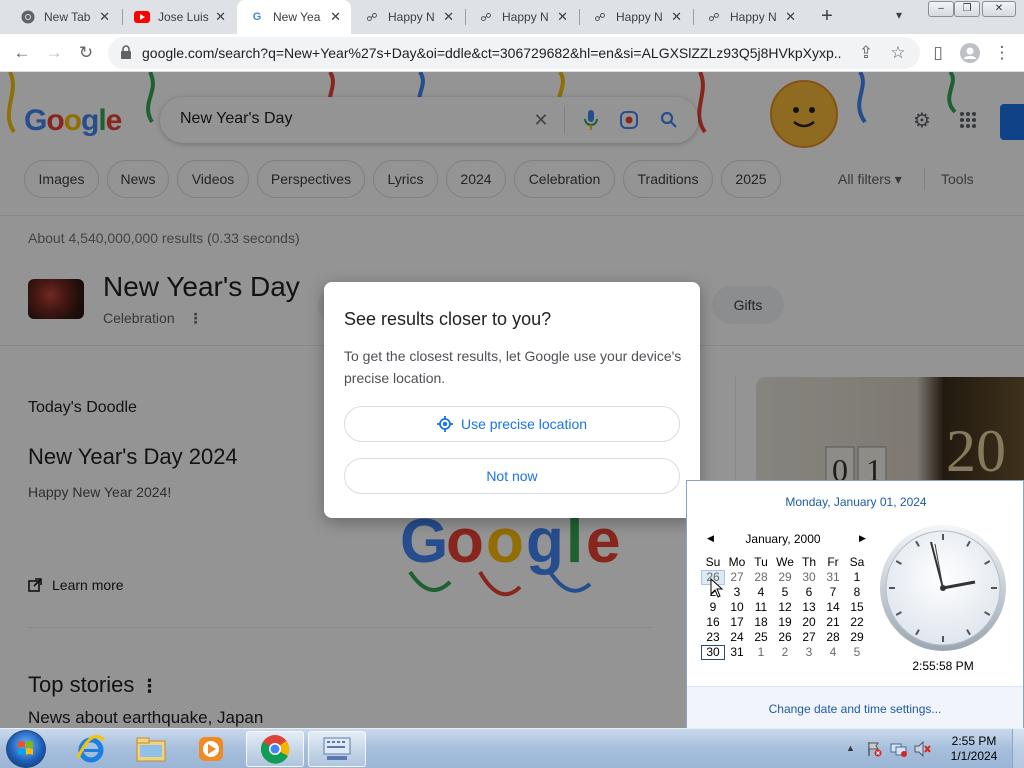 This screenshot has width=1024, height=768. I want to click on calendar-day: 8, so click(857, 592).